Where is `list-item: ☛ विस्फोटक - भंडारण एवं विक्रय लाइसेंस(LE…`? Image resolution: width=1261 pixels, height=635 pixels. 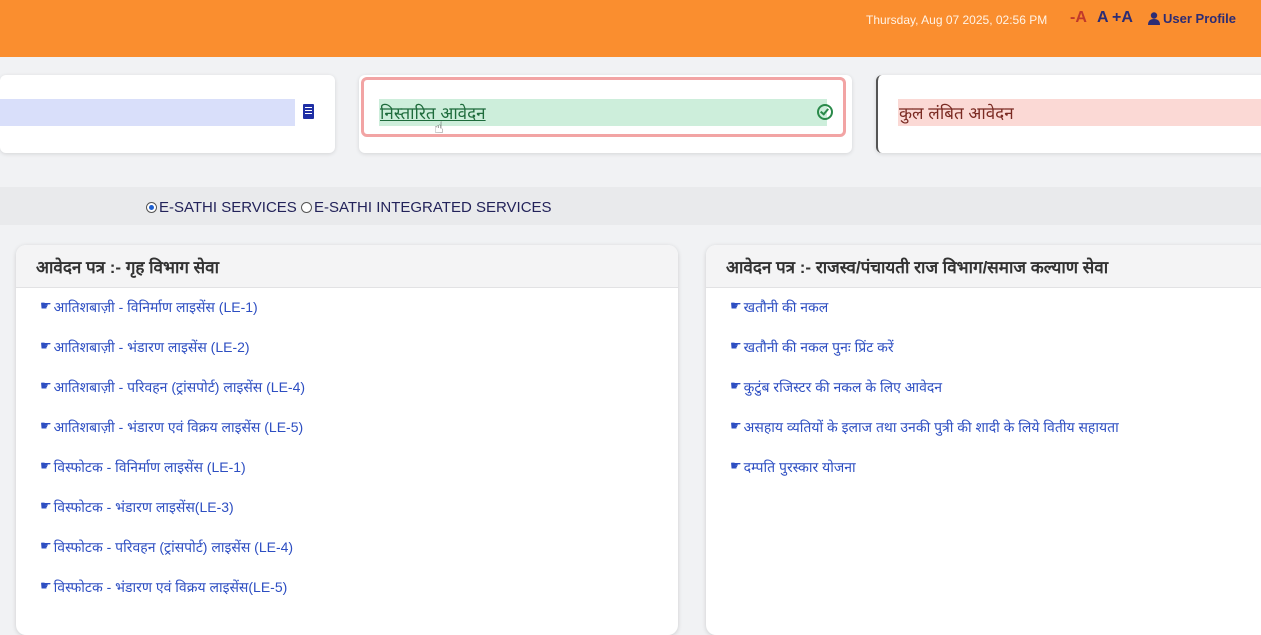
list-item: ☛ विस्फोटक - भंडारण एवं विक्रय लाइसेंस(LE… is located at coordinates (359, 598).